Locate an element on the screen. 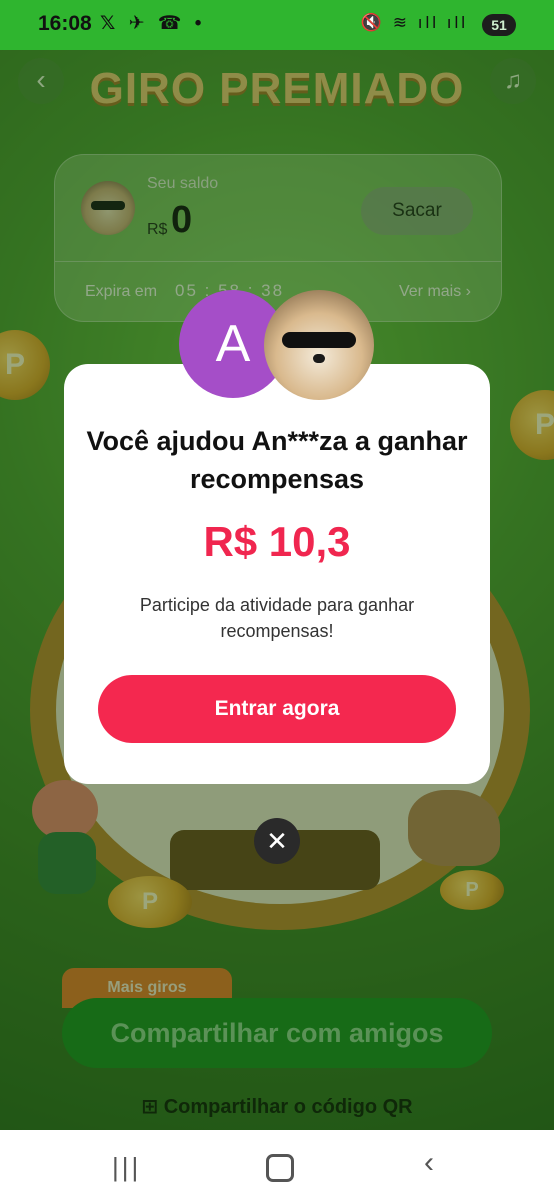  signal-wifi-icons: 🔇 ≋ ıll ıll is located at coordinates (414, 22).